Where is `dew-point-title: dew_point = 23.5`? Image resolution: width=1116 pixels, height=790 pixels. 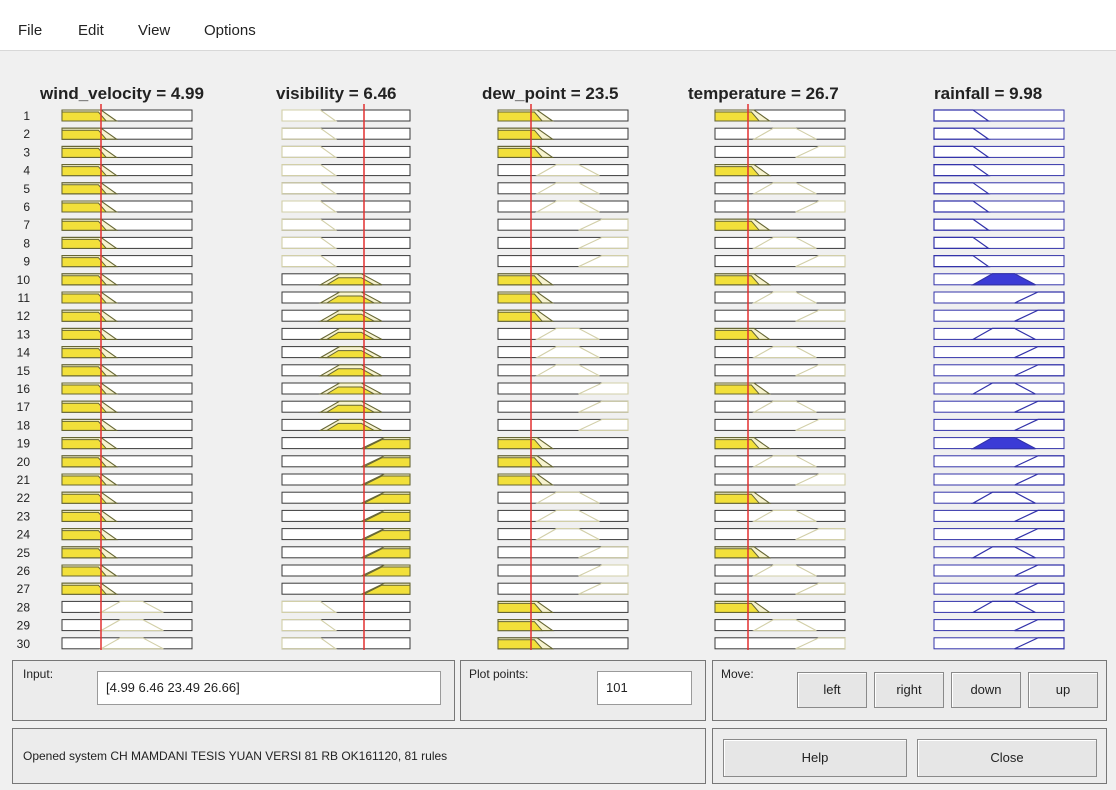
dew-point-title: dew_point = 23.5 is located at coordinates (550, 93).